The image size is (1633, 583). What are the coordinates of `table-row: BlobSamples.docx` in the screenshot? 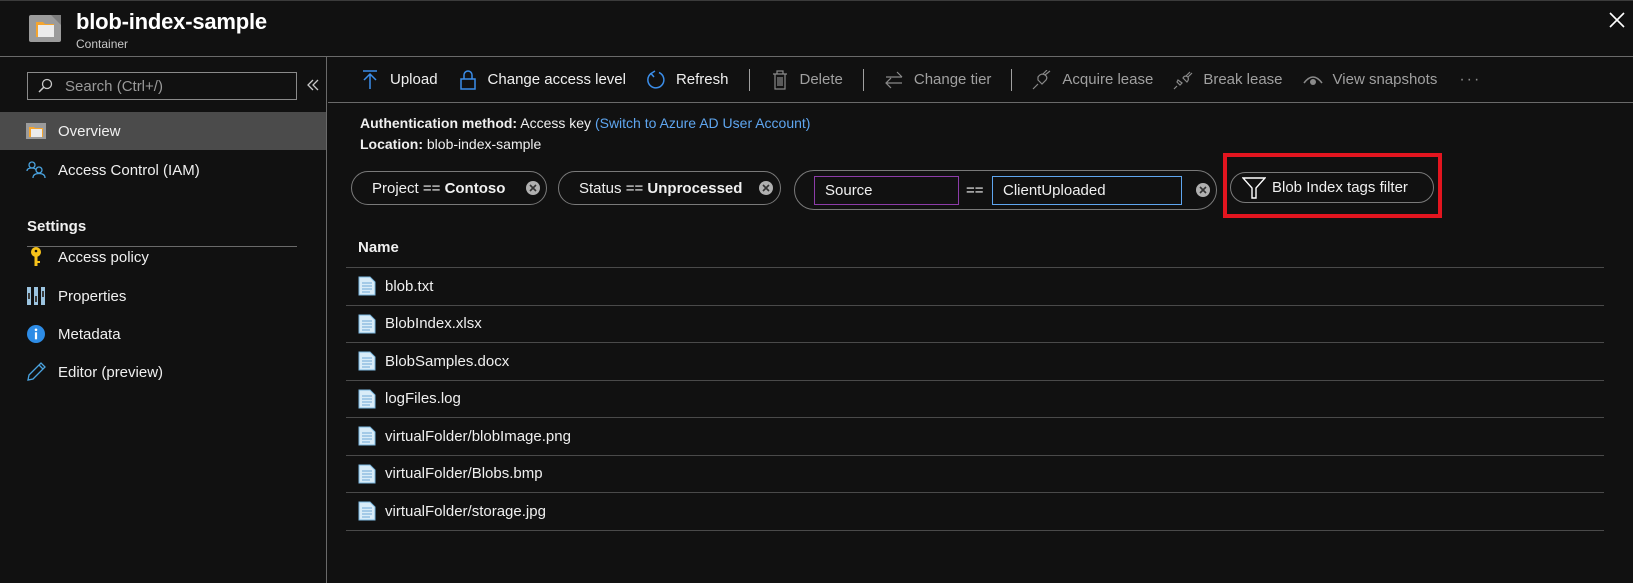 It's located at (975, 362).